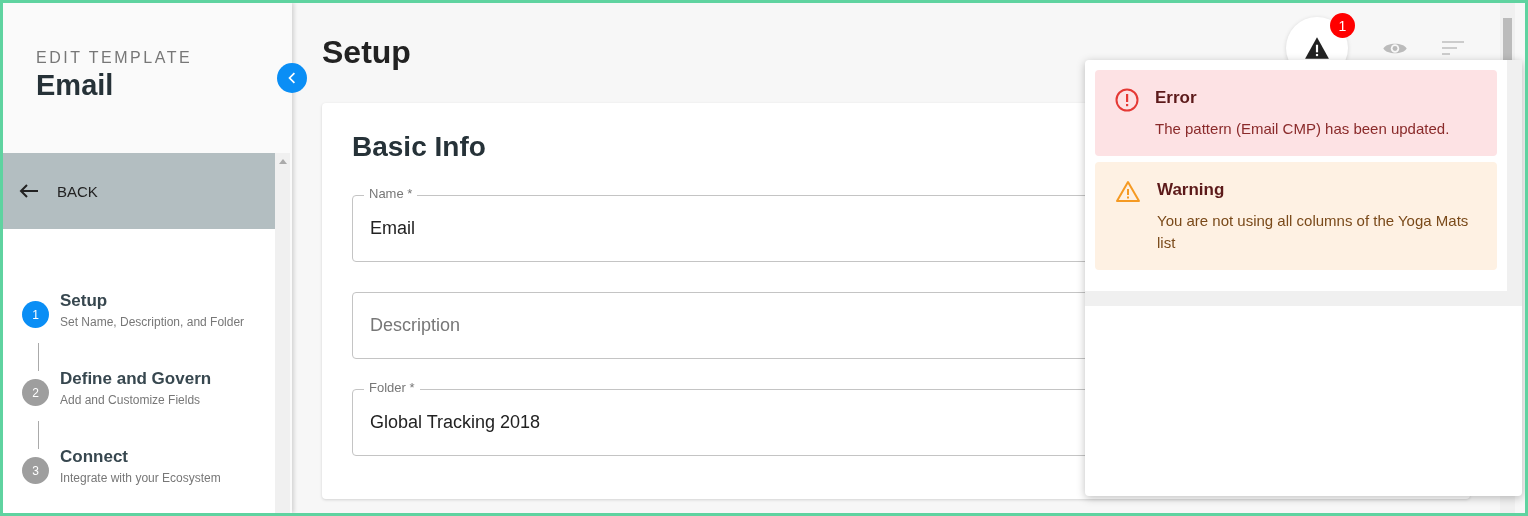 This screenshot has width=1528, height=516. I want to click on card-title: Basic Info, so click(419, 147).